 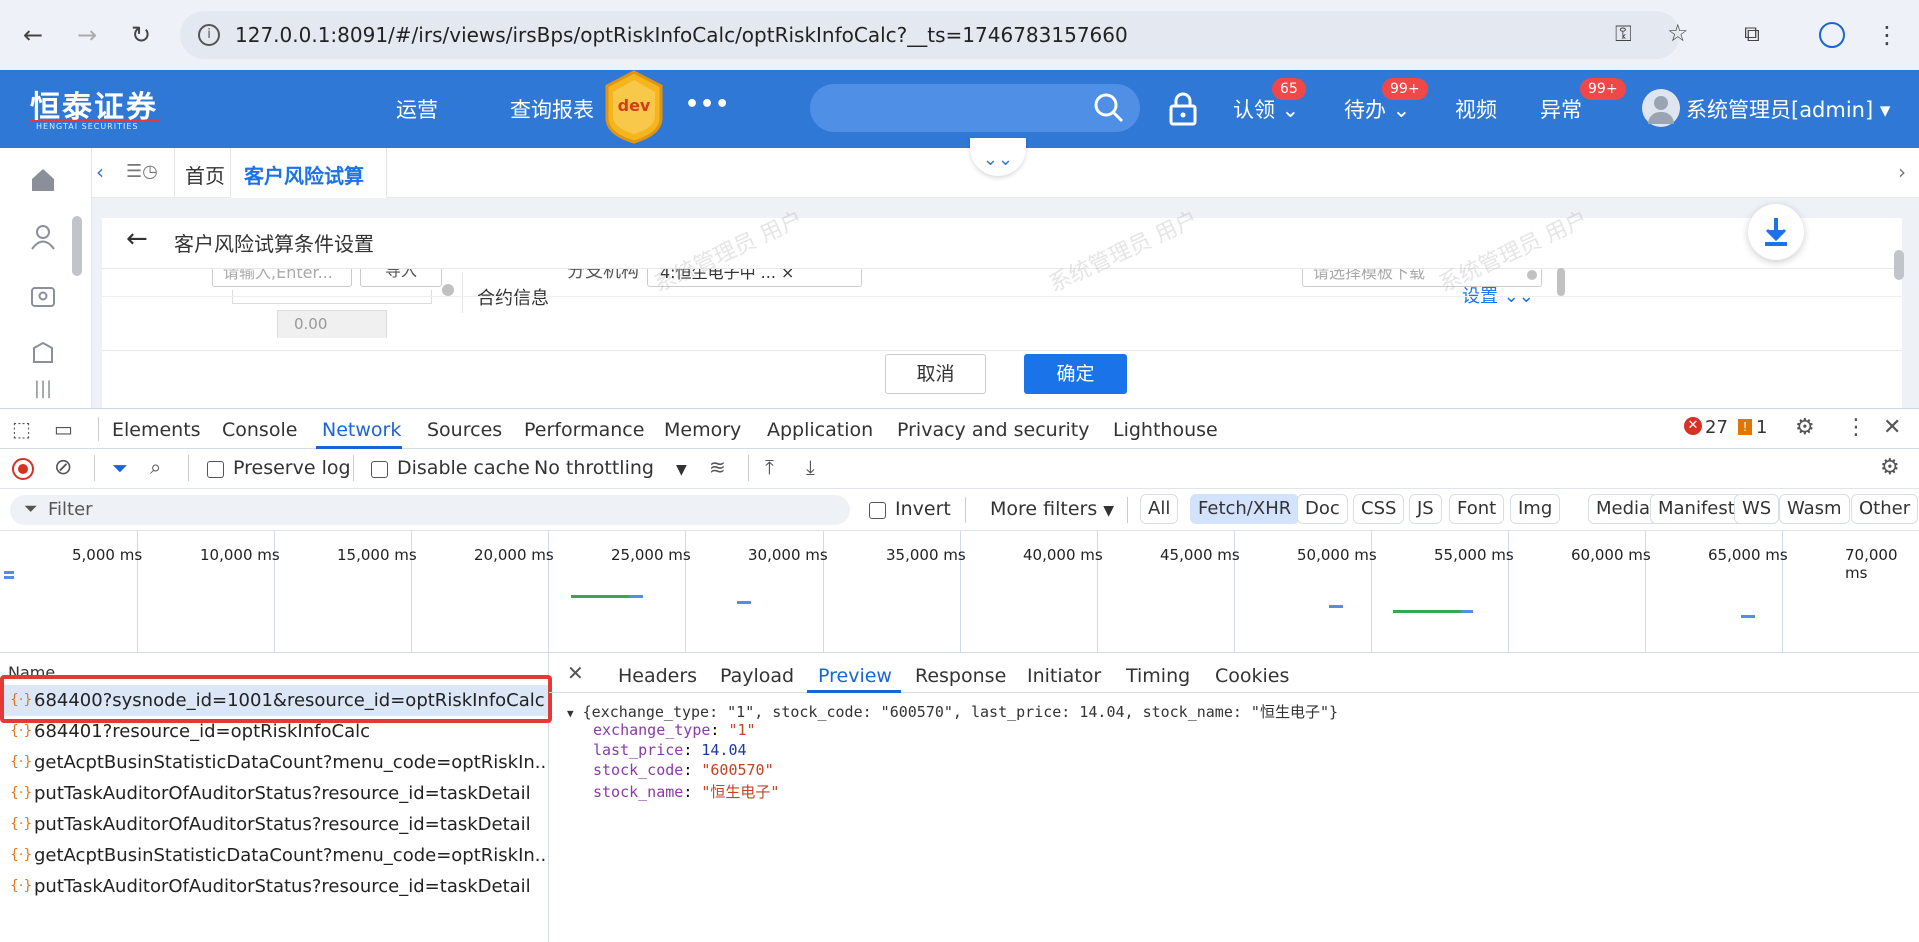 What do you see at coordinates (960, 676) in the screenshot?
I see `tab-response: Response` at bounding box center [960, 676].